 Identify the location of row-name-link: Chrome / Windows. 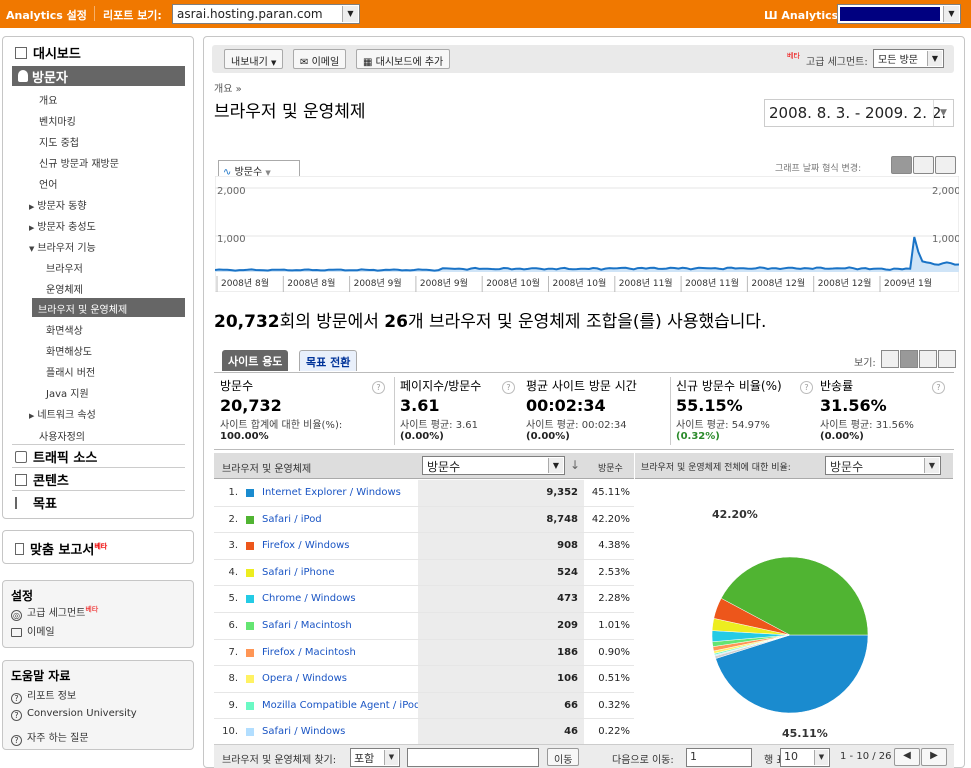
(340, 598).